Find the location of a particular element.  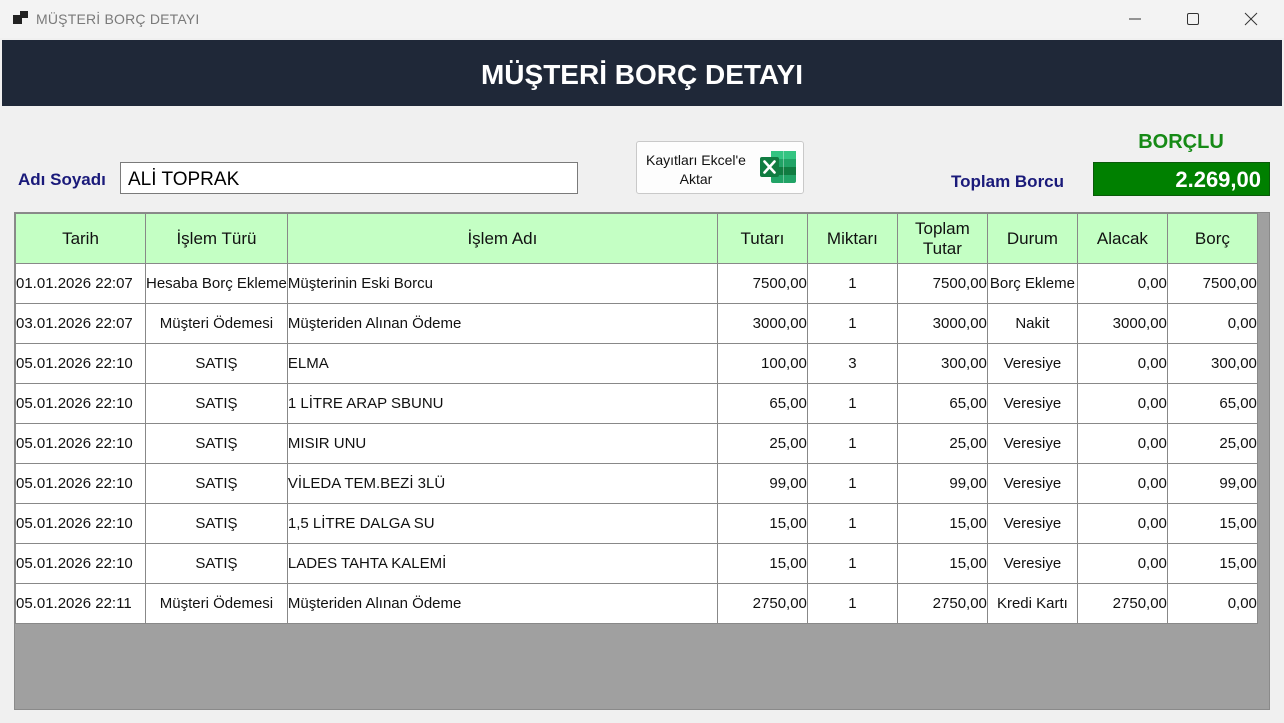

cell-transaction-name: Müşterinin Eski Borcu is located at coordinates (502, 283).